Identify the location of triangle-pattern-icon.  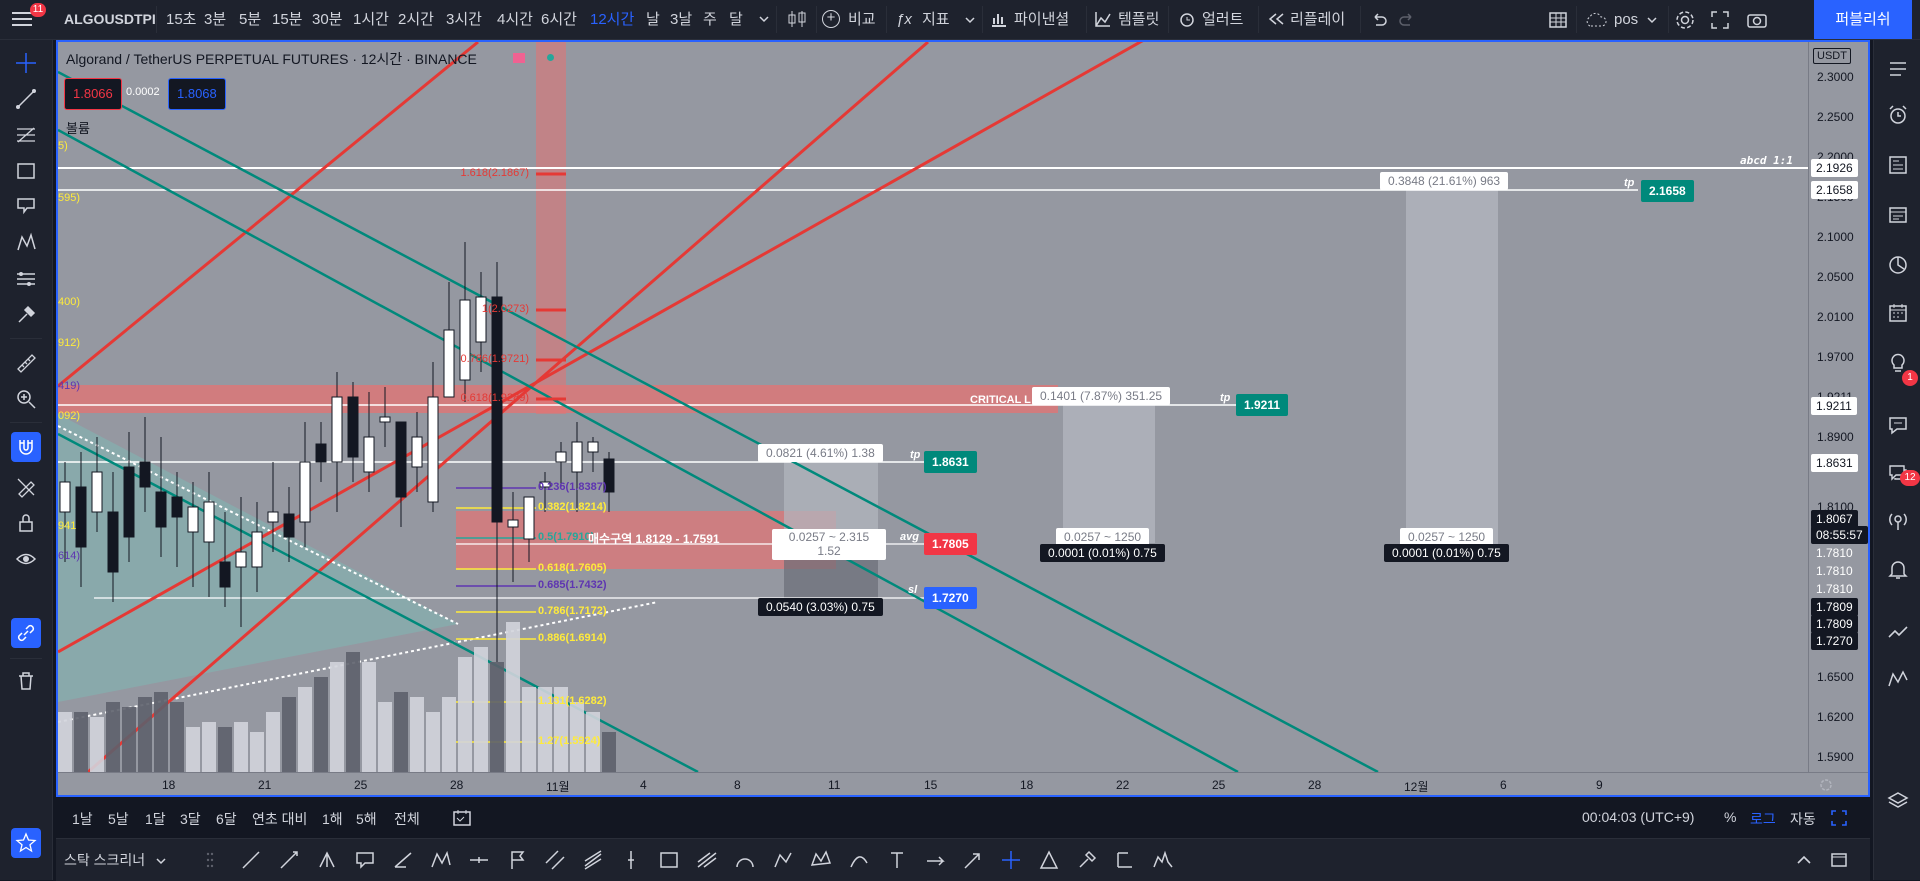
(1049, 860).